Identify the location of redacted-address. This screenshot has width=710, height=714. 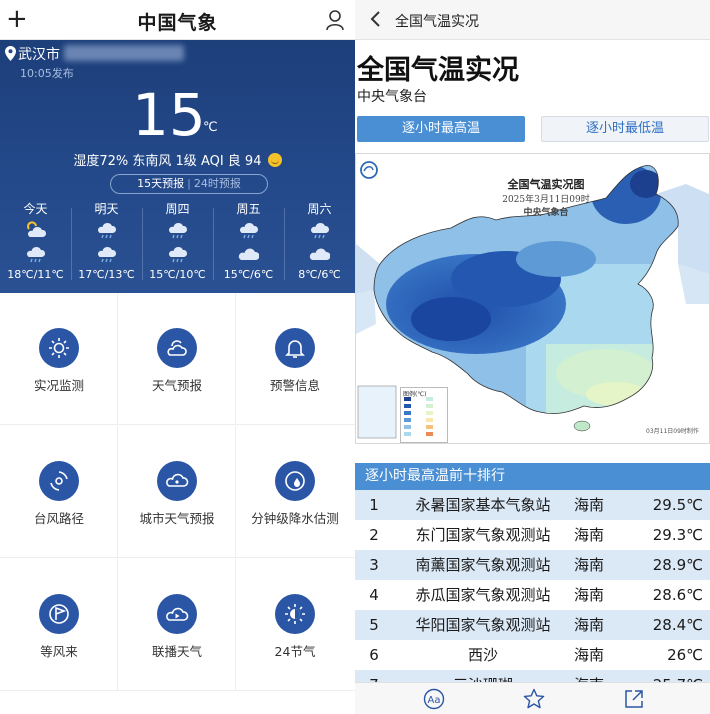
(124, 53).